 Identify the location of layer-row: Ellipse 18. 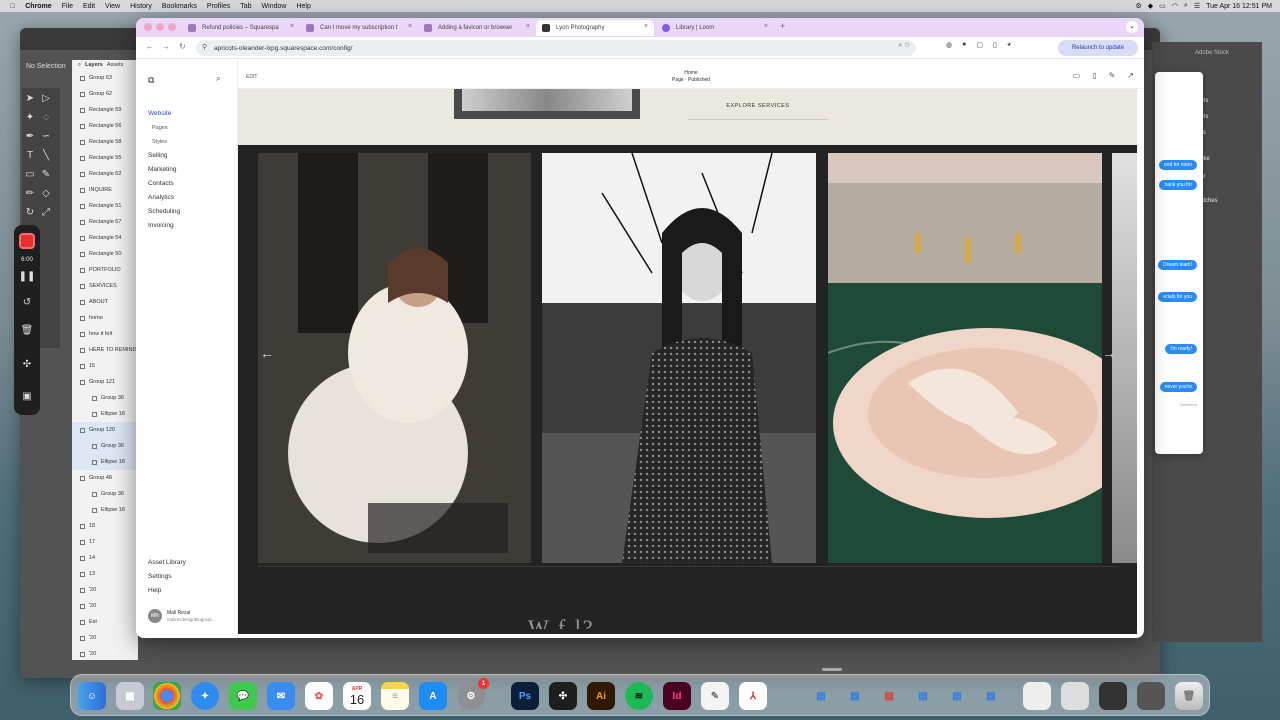
(105, 510).